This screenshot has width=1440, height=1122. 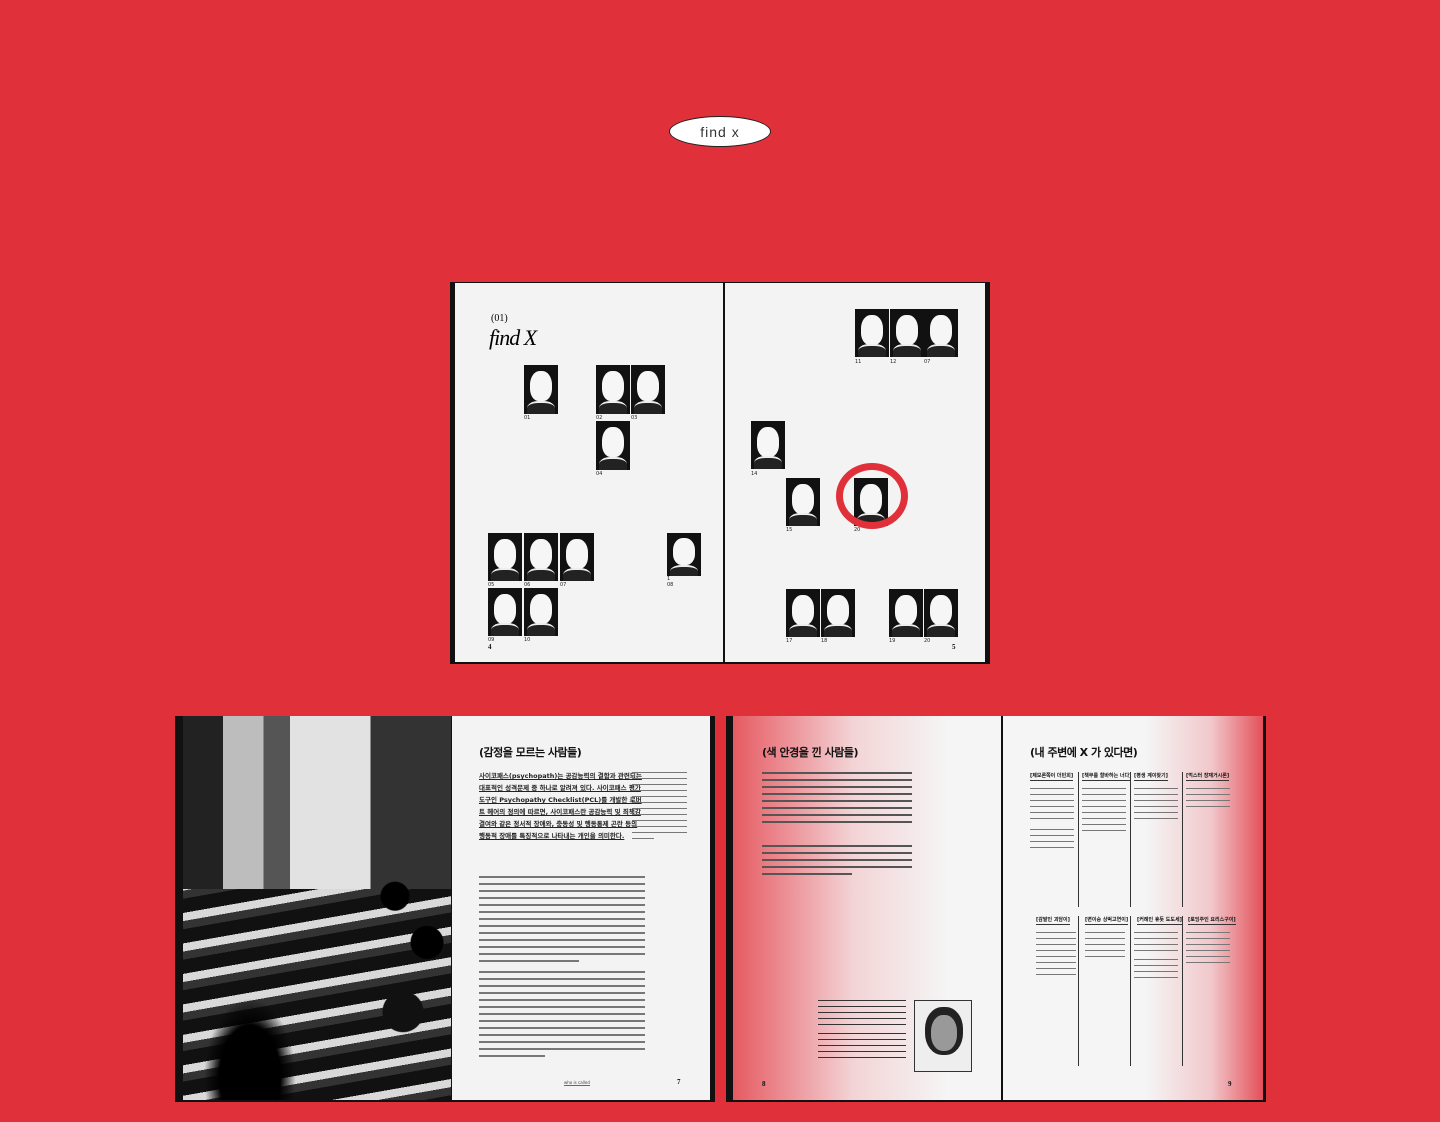 I want to click on quote-block, so click(x=862, y=1031).